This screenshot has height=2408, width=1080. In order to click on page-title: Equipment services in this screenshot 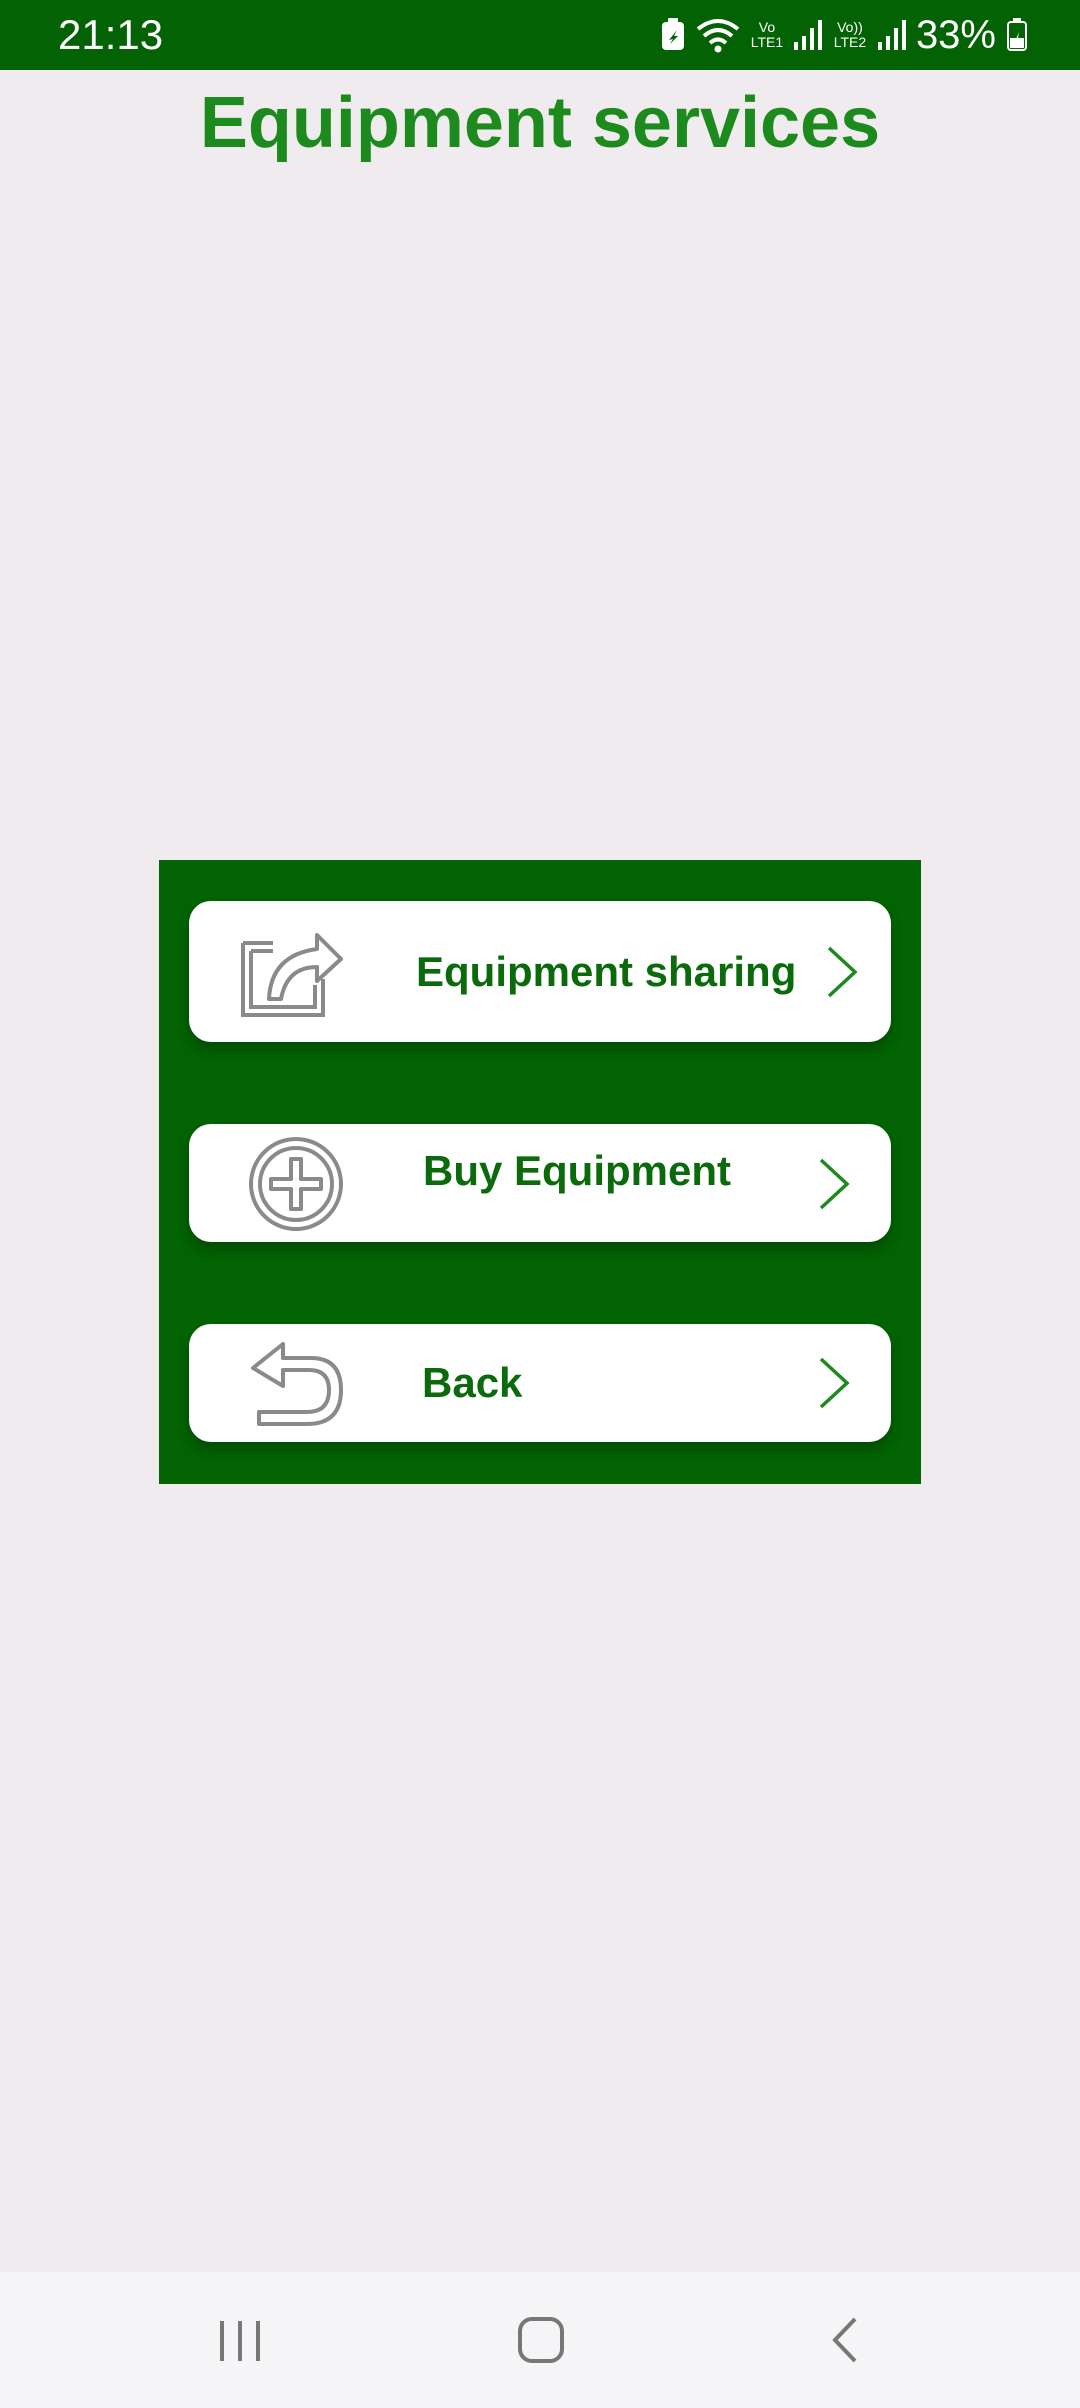, I will do `click(540, 123)`.